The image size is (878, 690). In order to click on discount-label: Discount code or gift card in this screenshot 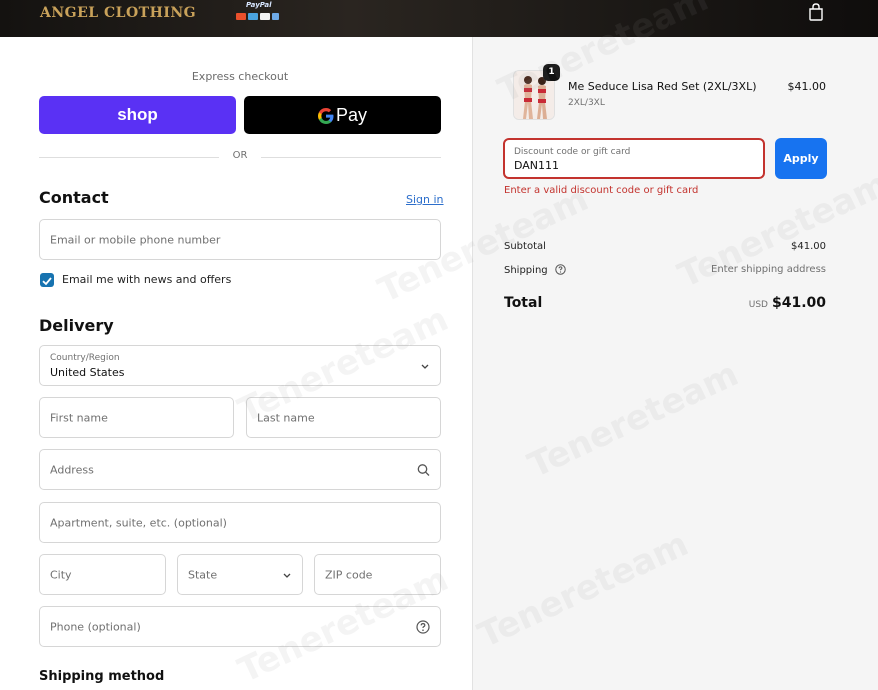, I will do `click(572, 152)`.